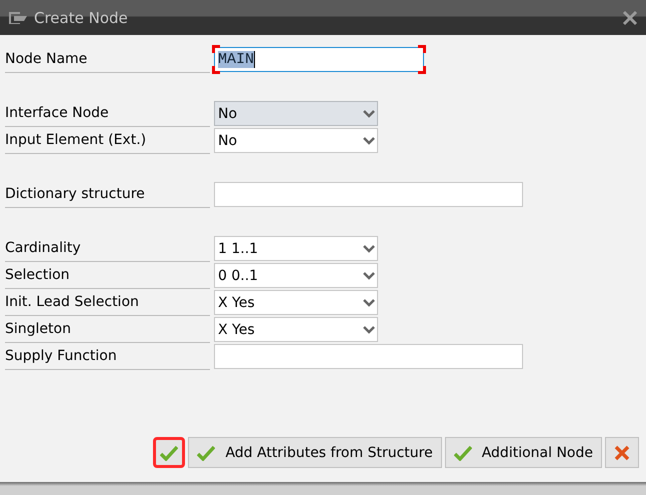 This screenshot has height=495, width=646. What do you see at coordinates (81, 17) in the screenshot?
I see `window-title: Create Node` at bounding box center [81, 17].